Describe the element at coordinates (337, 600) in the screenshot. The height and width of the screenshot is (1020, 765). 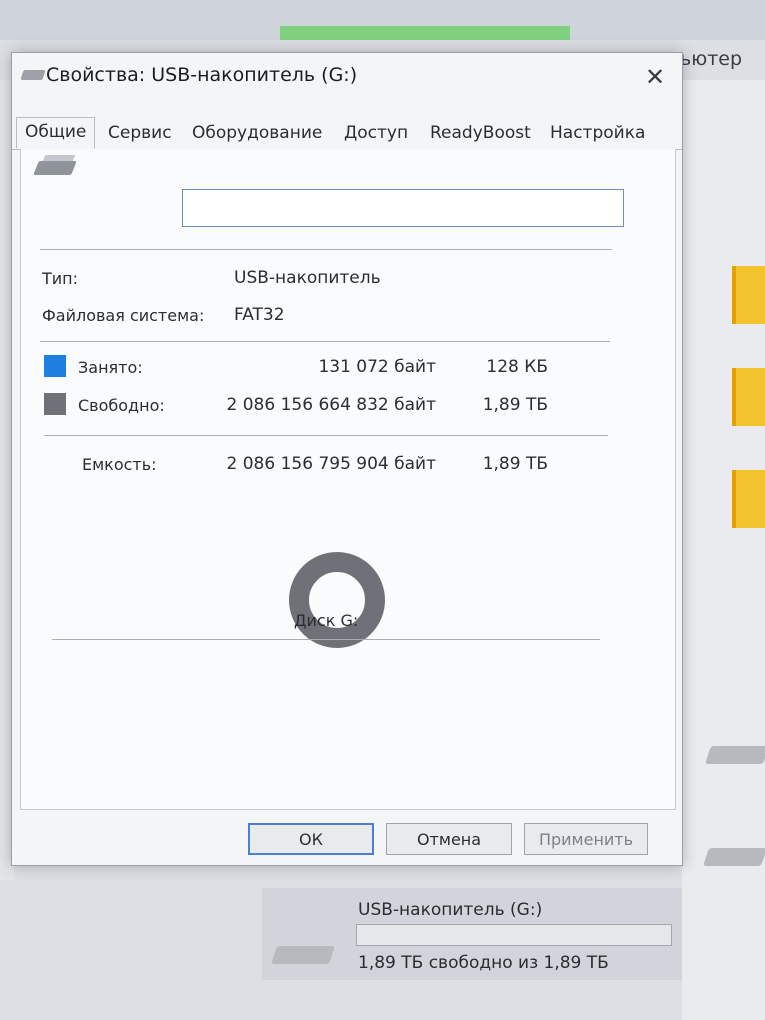
I see `disk-usage-donut` at that location.